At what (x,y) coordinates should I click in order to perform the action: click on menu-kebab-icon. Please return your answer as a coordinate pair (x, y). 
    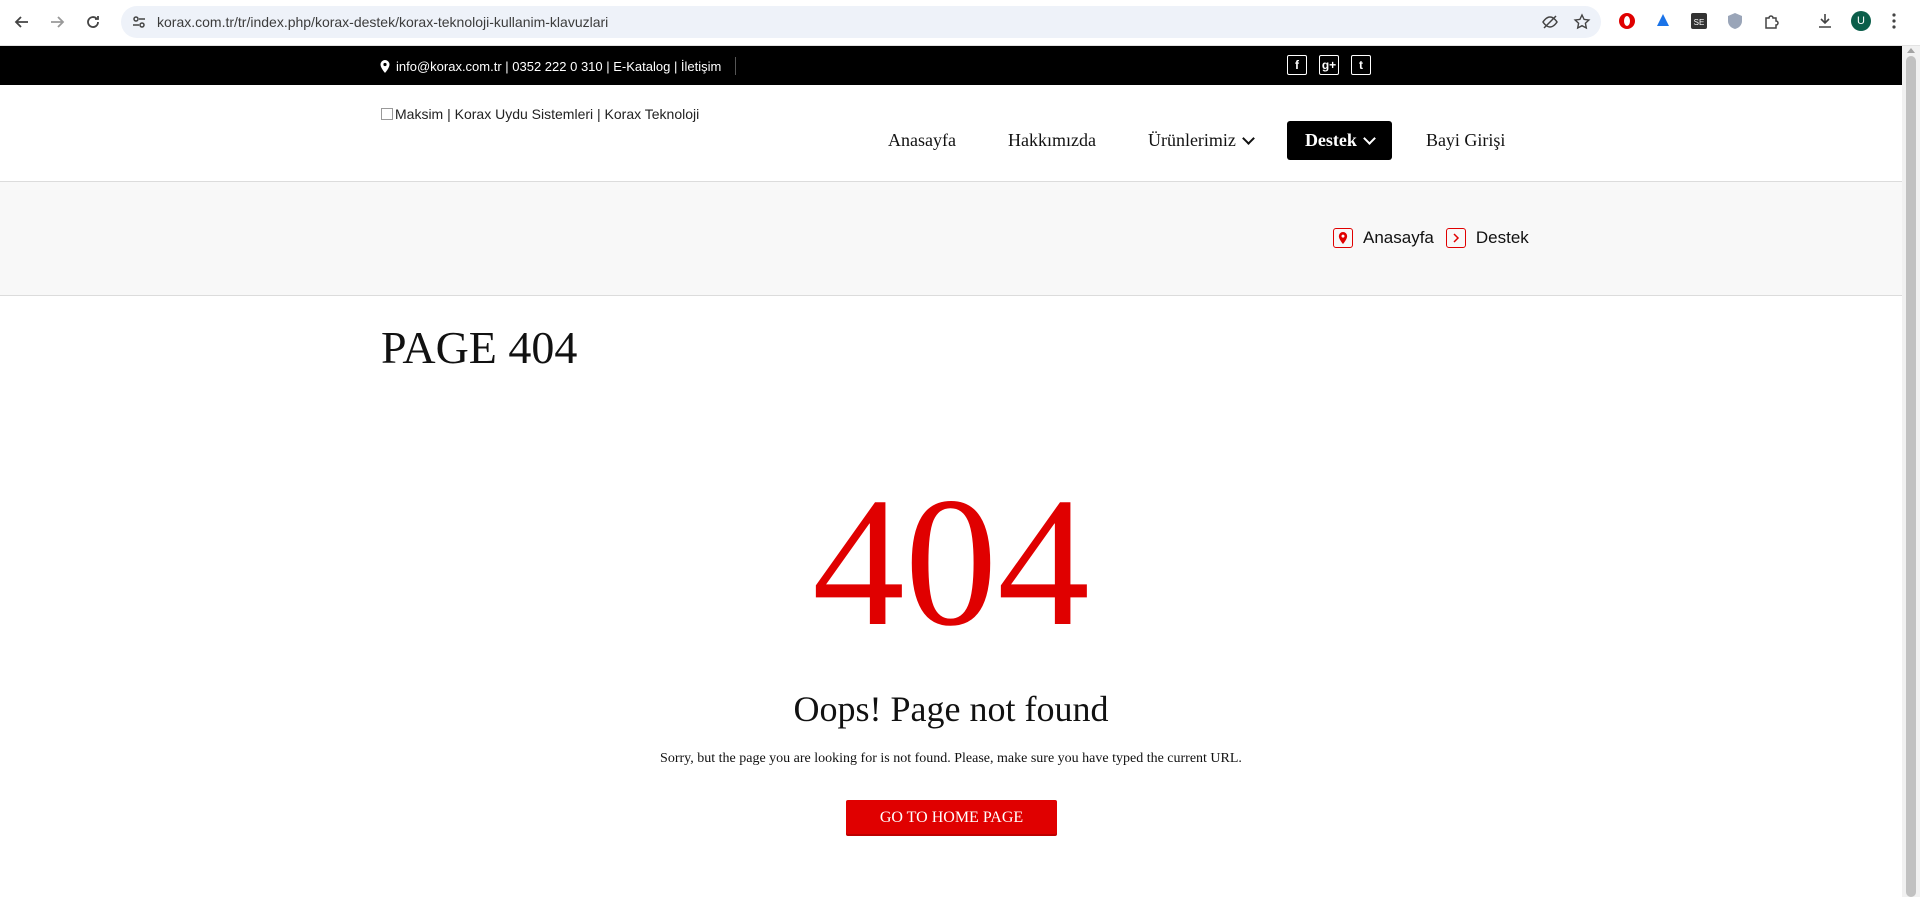
    Looking at the image, I should click on (1894, 21).